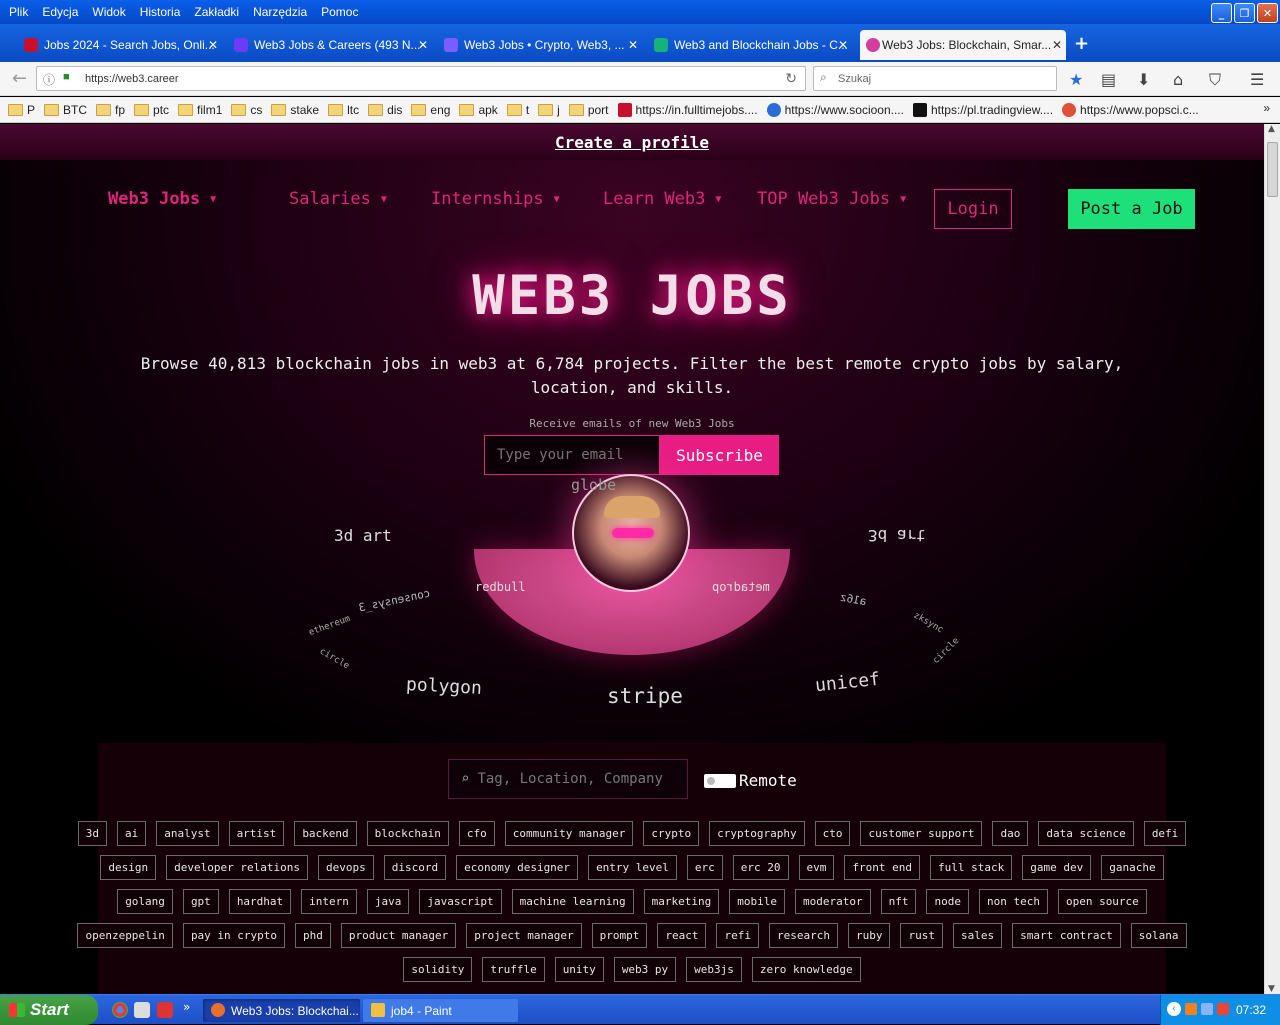 This screenshot has width=1280, height=1025. What do you see at coordinates (1108, 79) in the screenshot?
I see `reading-list-icon: ▤` at bounding box center [1108, 79].